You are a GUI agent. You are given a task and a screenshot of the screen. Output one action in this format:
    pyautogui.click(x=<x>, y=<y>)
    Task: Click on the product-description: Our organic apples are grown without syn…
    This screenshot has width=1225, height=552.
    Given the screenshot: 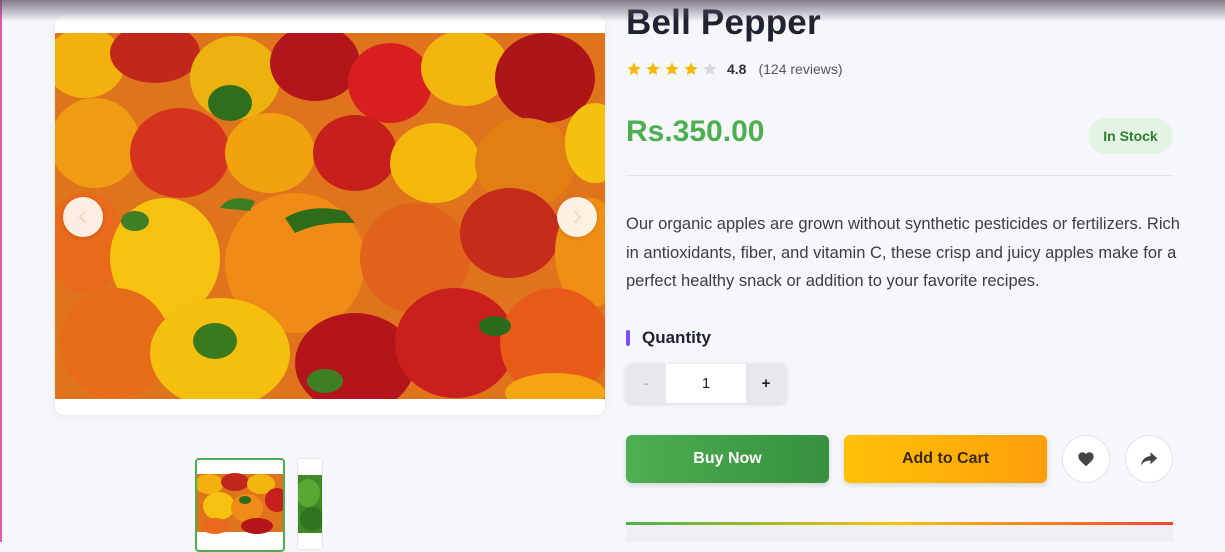 What is the action you would take?
    pyautogui.click(x=903, y=253)
    